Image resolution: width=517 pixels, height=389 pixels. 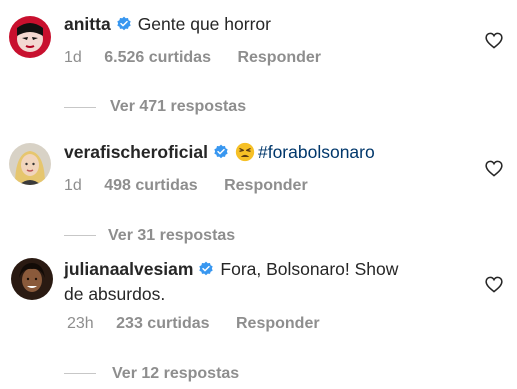 I want to click on avatar-verafischeroficial, so click(x=30, y=164).